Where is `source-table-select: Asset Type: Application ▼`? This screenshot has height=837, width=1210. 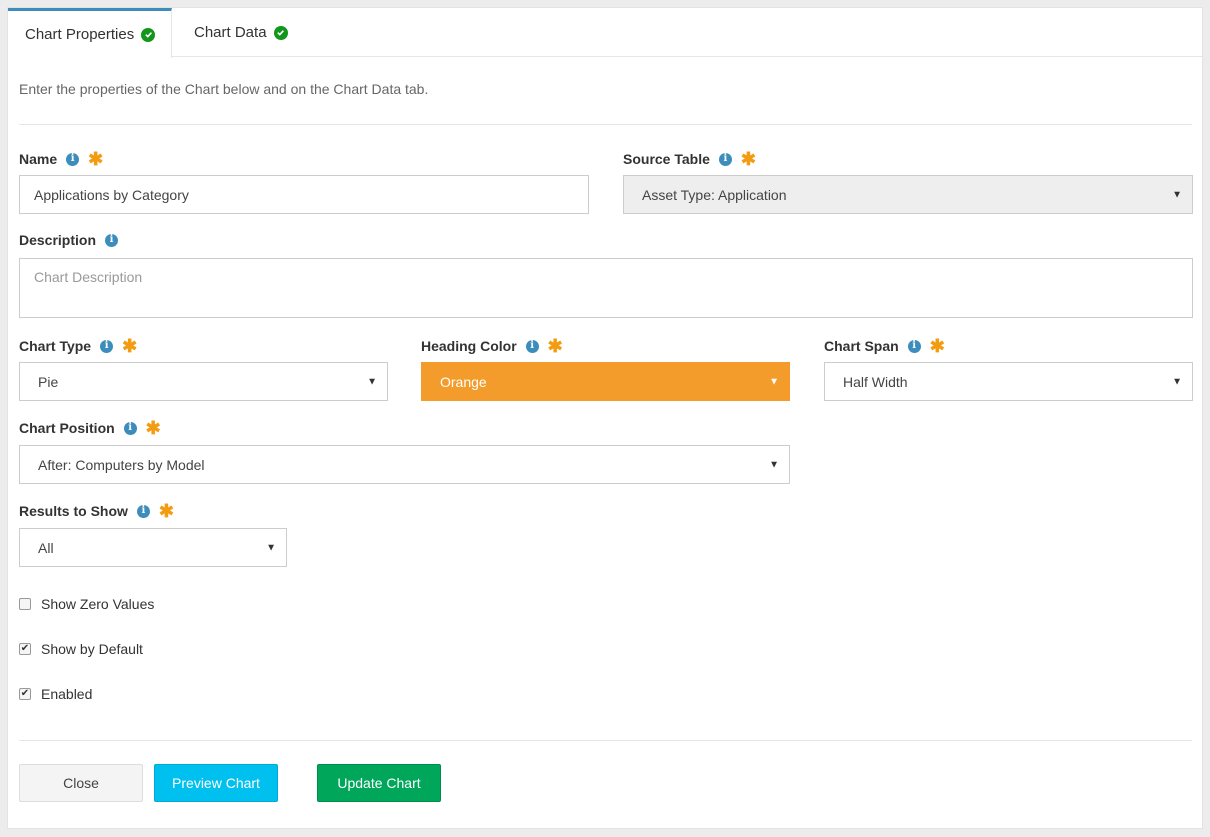
source-table-select: Asset Type: Application ▼ is located at coordinates (908, 194).